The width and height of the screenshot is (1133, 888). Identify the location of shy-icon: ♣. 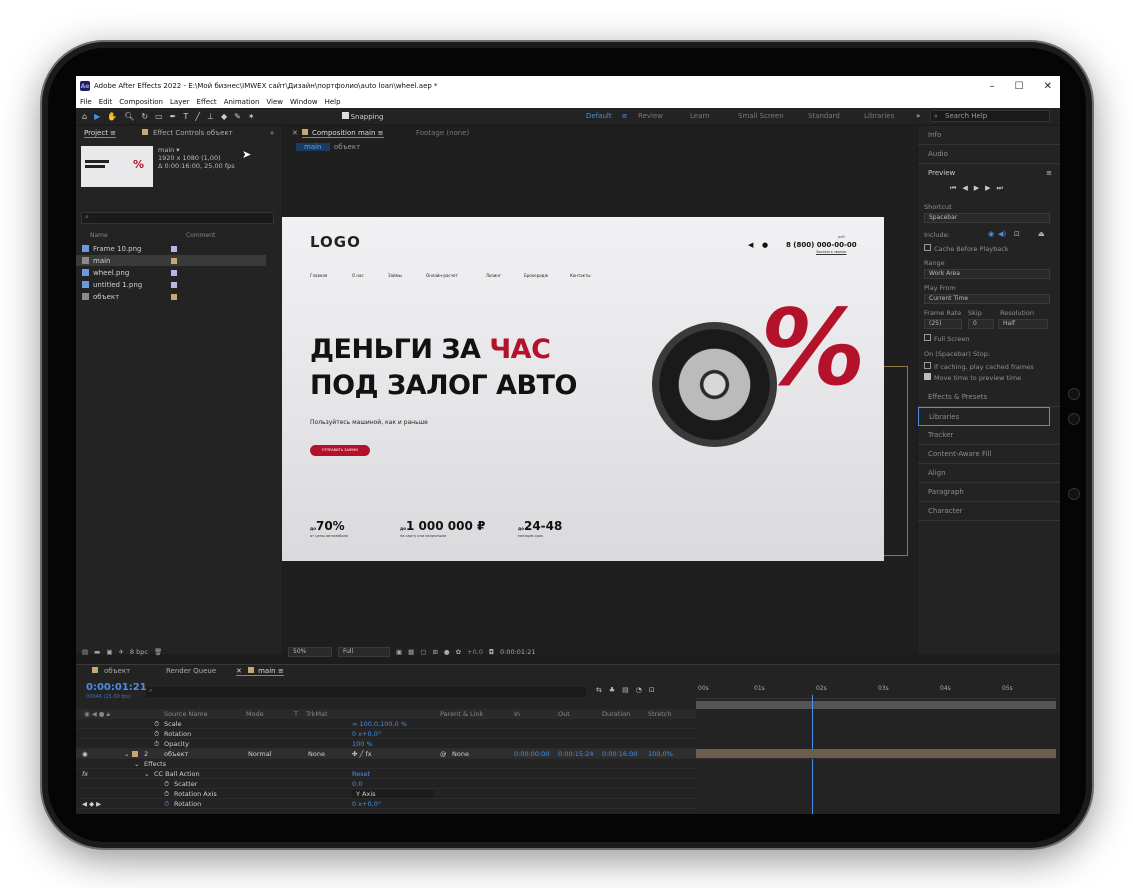
(615, 690).